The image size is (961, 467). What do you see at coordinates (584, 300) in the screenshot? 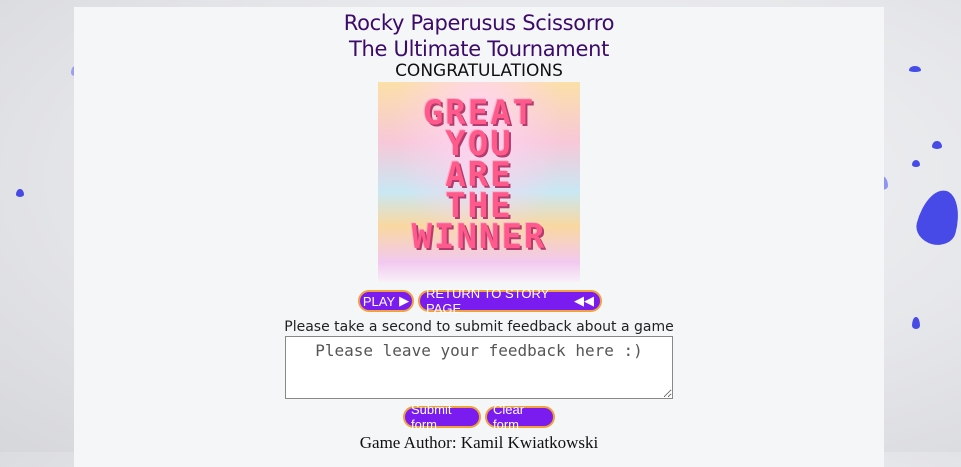
I see `rewind-icon: ◀◀` at bounding box center [584, 300].